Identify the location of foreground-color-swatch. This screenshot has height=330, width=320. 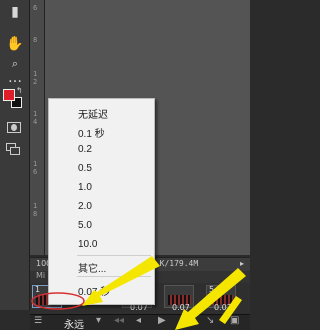
(9, 95).